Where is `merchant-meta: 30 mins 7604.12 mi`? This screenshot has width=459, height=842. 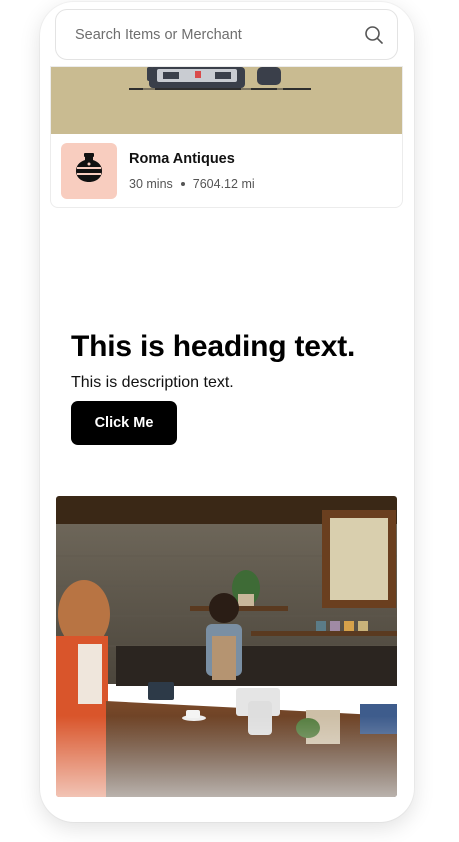
merchant-meta: 30 mins 7604.12 mi is located at coordinates (192, 184).